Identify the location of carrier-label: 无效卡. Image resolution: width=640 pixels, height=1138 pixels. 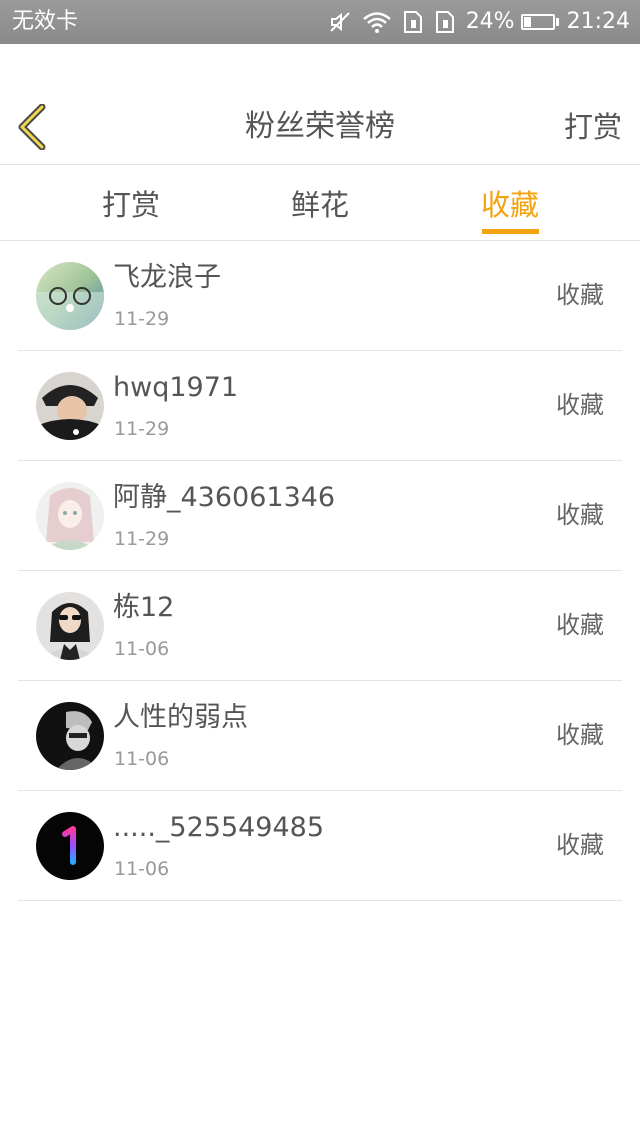
(45, 21).